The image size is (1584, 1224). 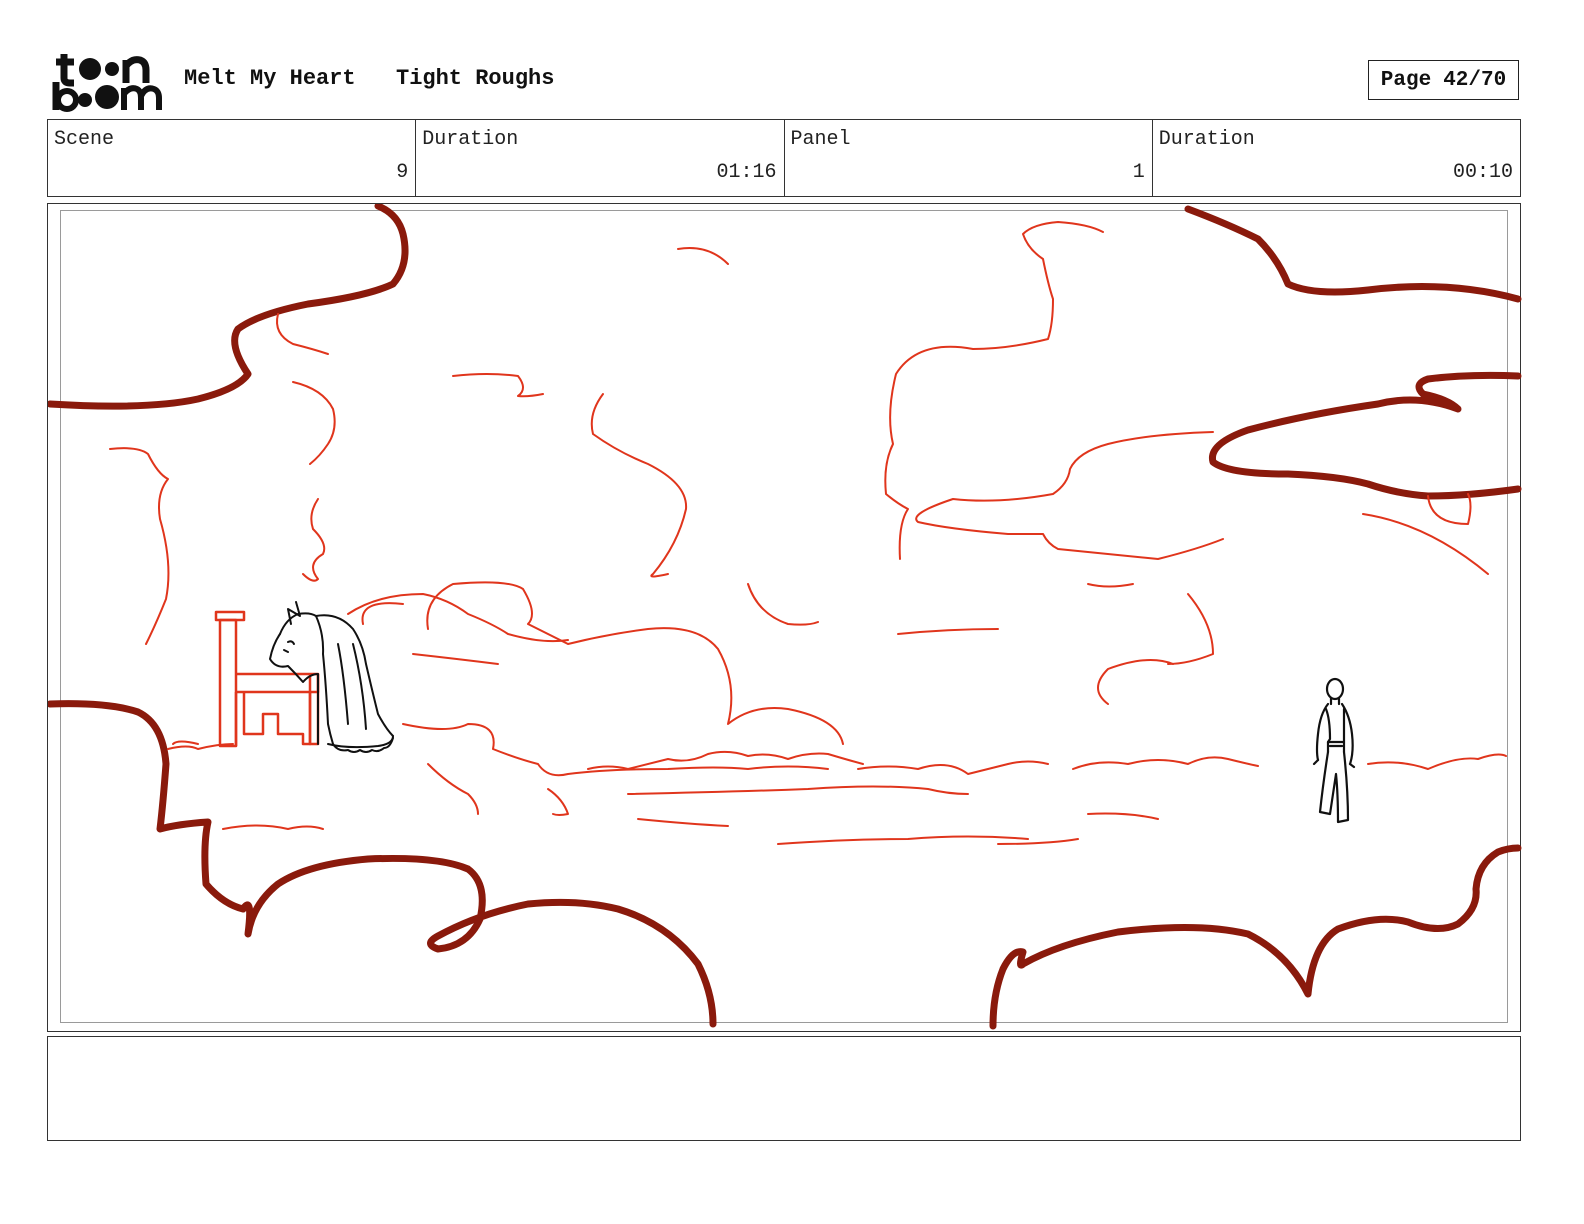 I want to click on scene-value: 9, so click(x=402, y=172).